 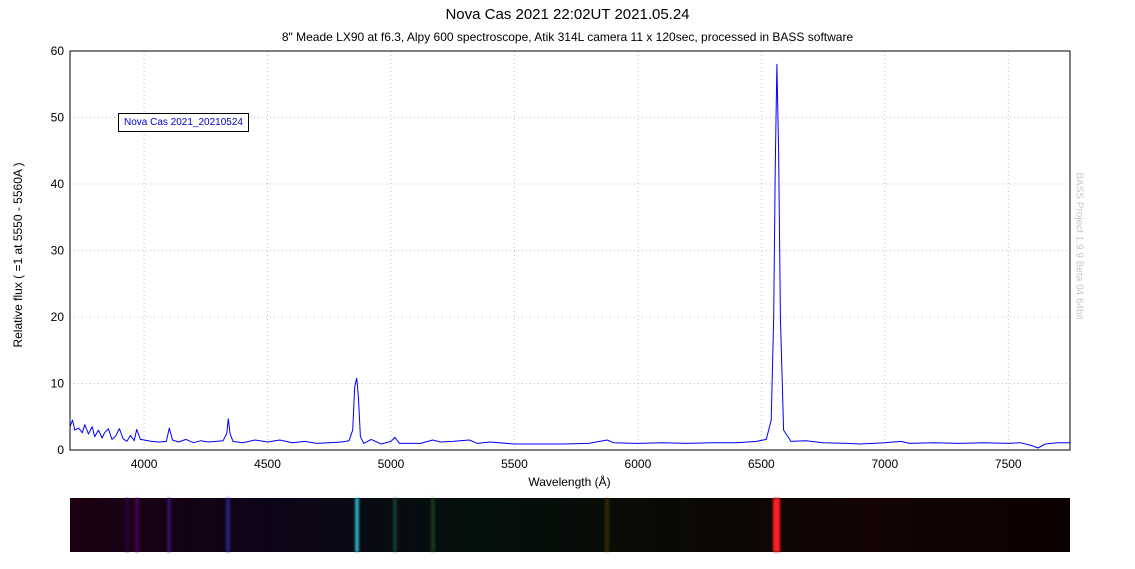 What do you see at coordinates (144, 464) in the screenshot?
I see `x-tick-label: 4000` at bounding box center [144, 464].